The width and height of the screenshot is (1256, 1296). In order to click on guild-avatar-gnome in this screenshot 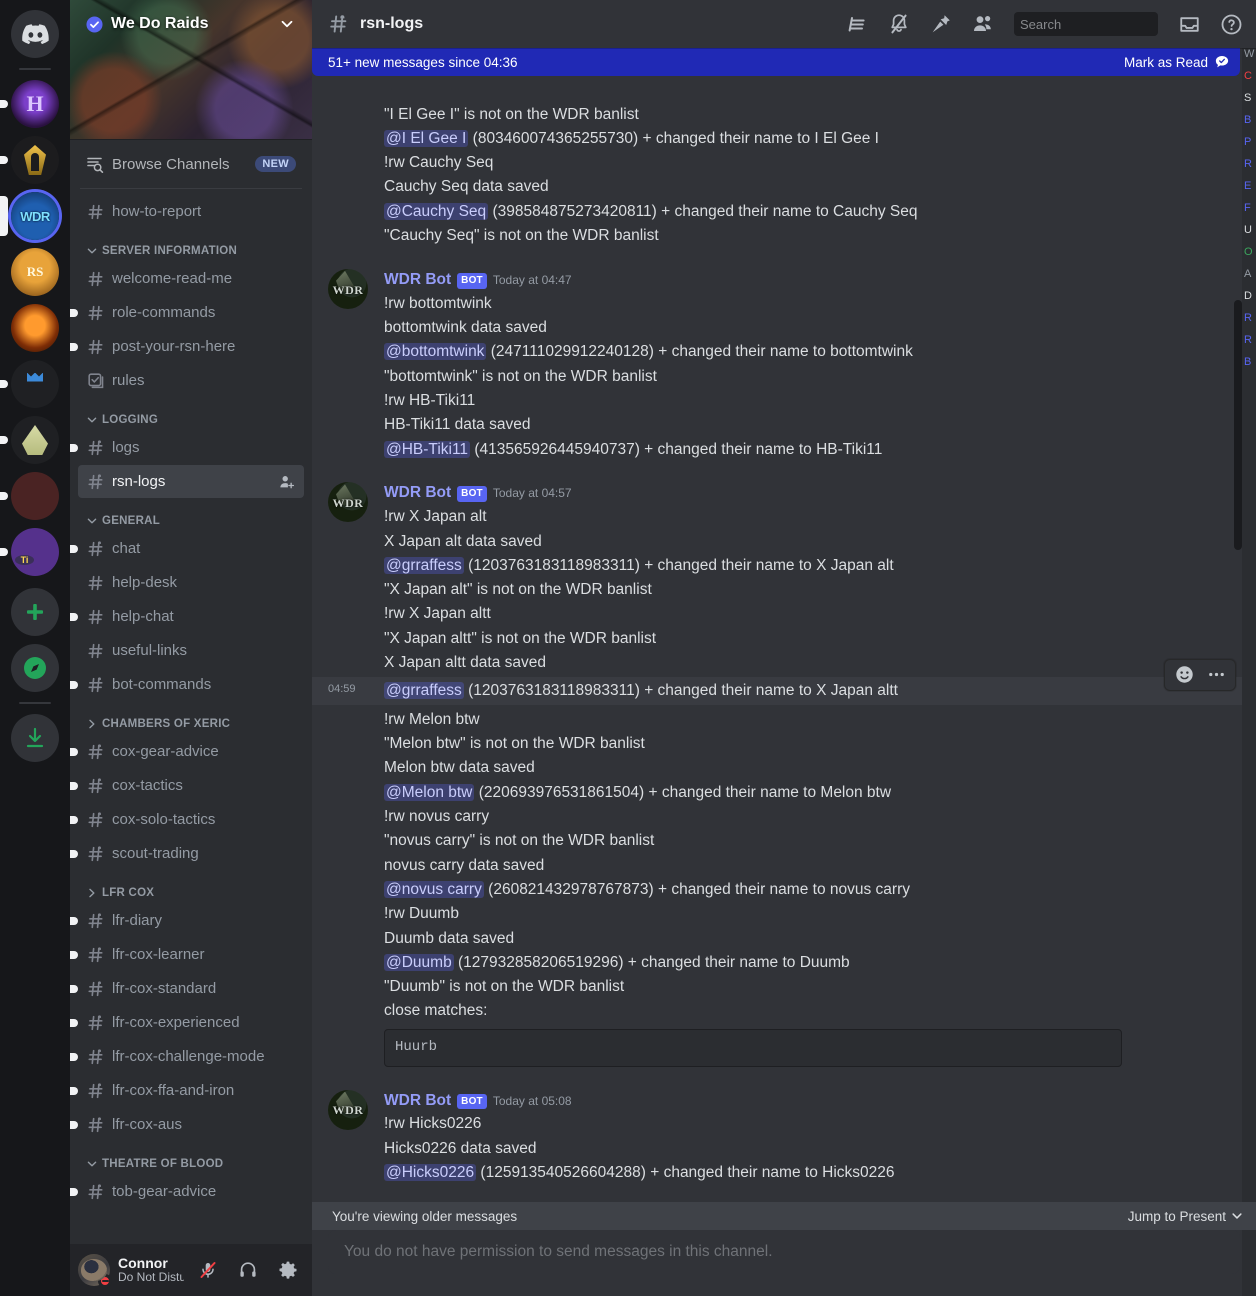, I will do `click(35, 440)`.